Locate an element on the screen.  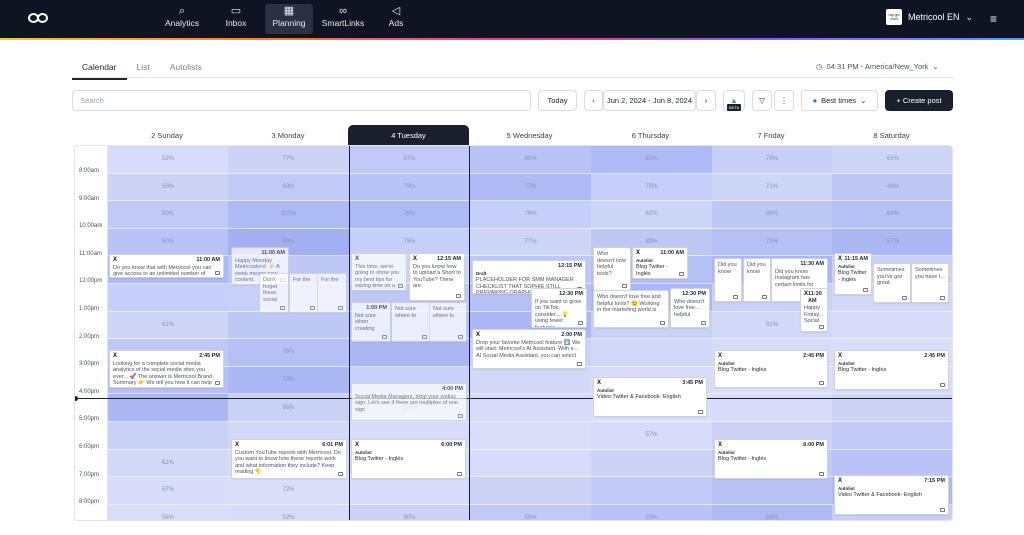
post-card: 12:30 PM Who doesn't love free... helpful is located at coordinates (690, 308).